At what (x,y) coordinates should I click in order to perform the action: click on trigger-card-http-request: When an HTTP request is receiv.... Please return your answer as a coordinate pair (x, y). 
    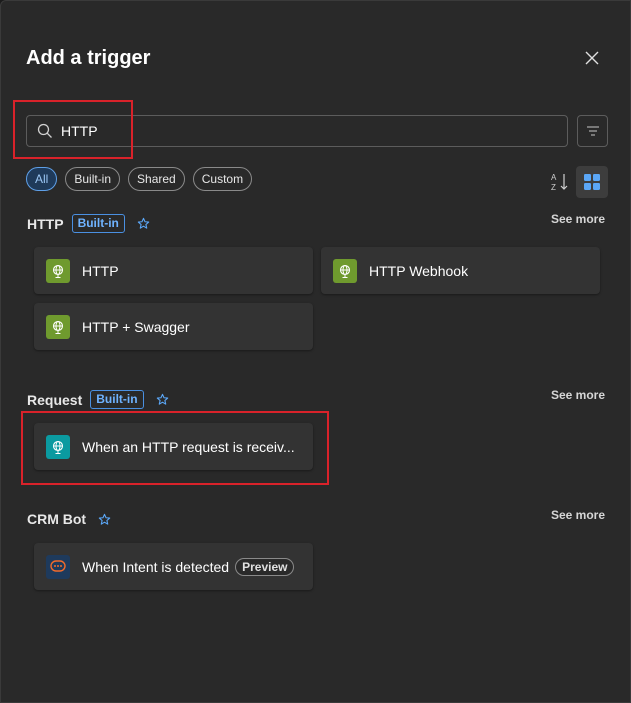
    Looking at the image, I should click on (173, 446).